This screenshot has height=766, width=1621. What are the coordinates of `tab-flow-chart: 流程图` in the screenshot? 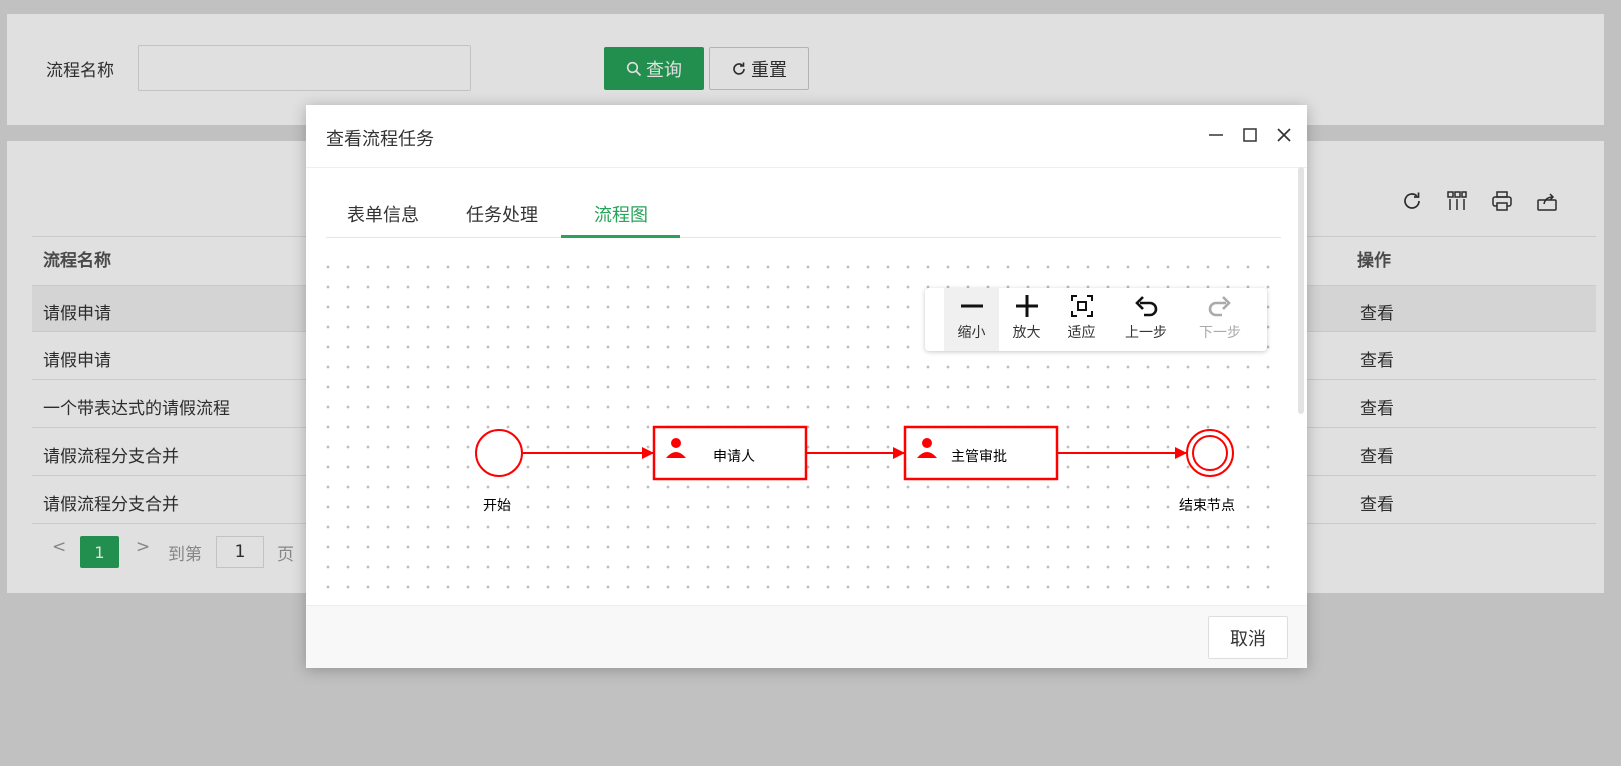 It's located at (621, 214).